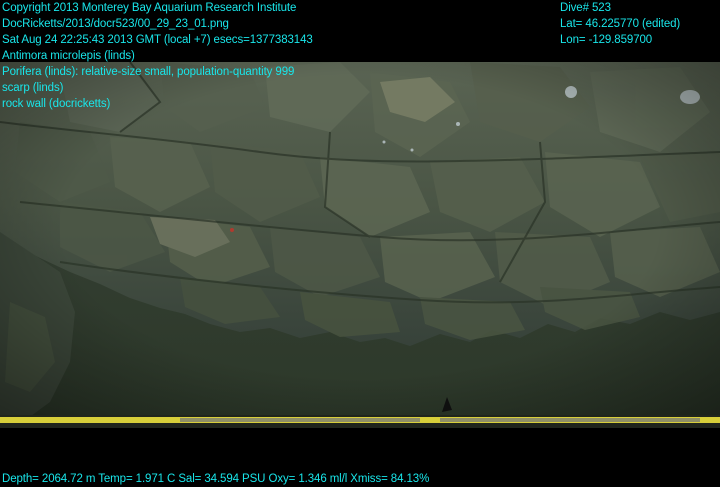  I want to click on annotation-line: scarp (linds), so click(33, 88).